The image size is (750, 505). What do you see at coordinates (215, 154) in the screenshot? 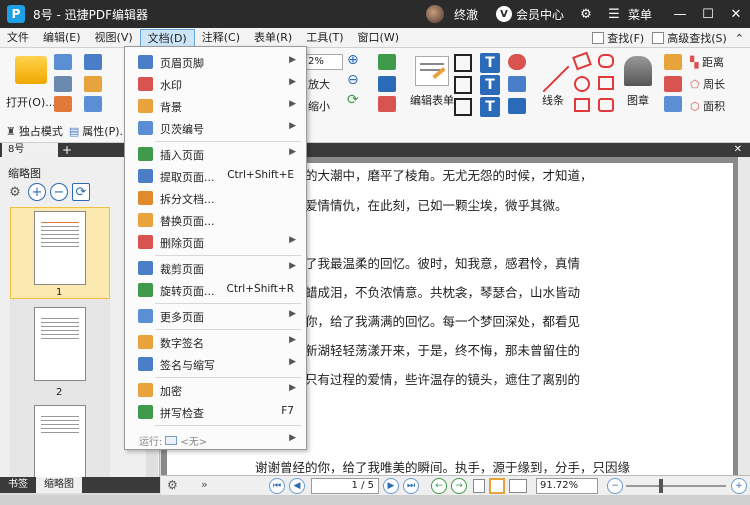
I see `menu-item-insert-pages: 插入页面 ▶` at bounding box center [215, 154].